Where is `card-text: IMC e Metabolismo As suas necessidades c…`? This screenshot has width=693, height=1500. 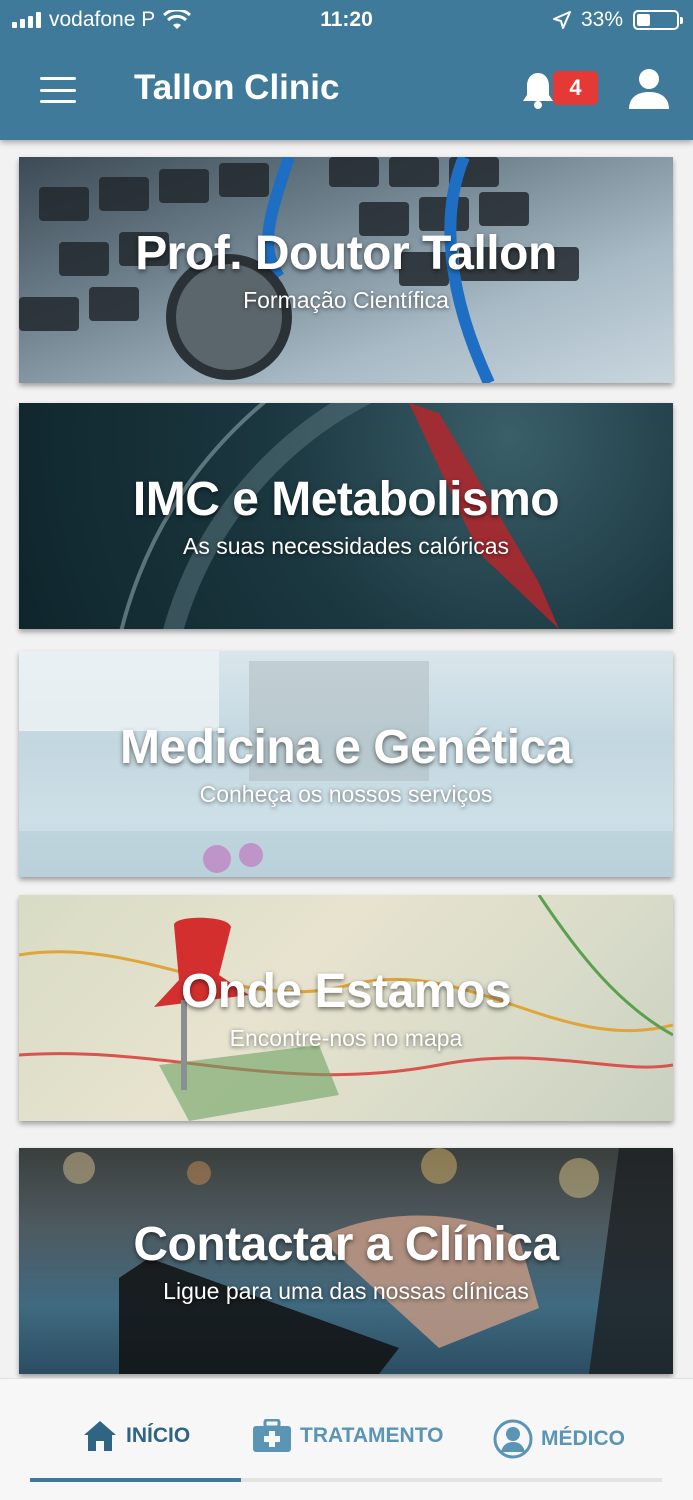
card-text: IMC e Metabolismo As suas necessidades c… is located at coordinates (346, 516).